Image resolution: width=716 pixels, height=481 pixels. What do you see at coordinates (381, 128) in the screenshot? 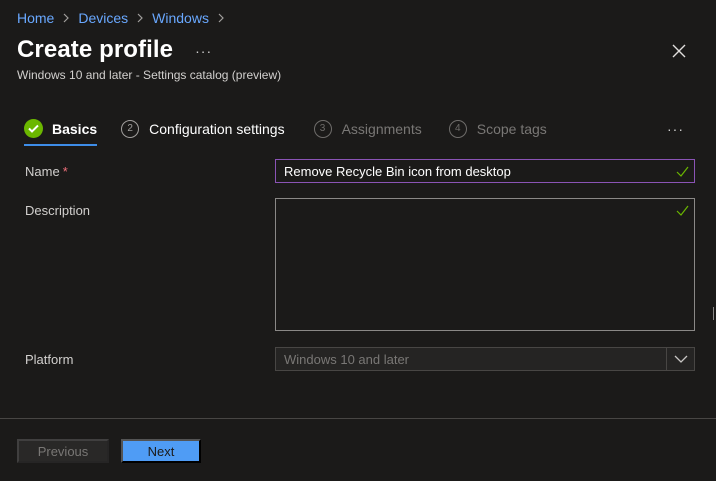
I see `tab-label: Assignments` at bounding box center [381, 128].